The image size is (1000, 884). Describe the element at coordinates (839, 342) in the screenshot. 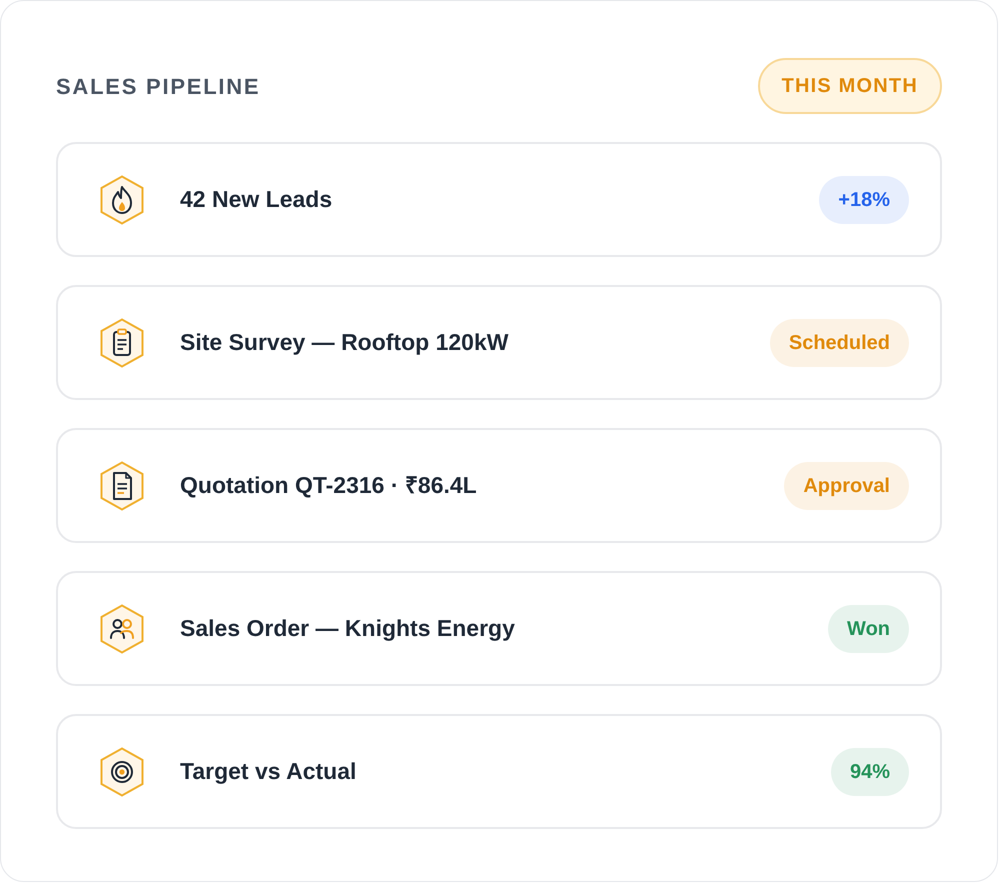

I see `status-badge: Scheduled` at that location.